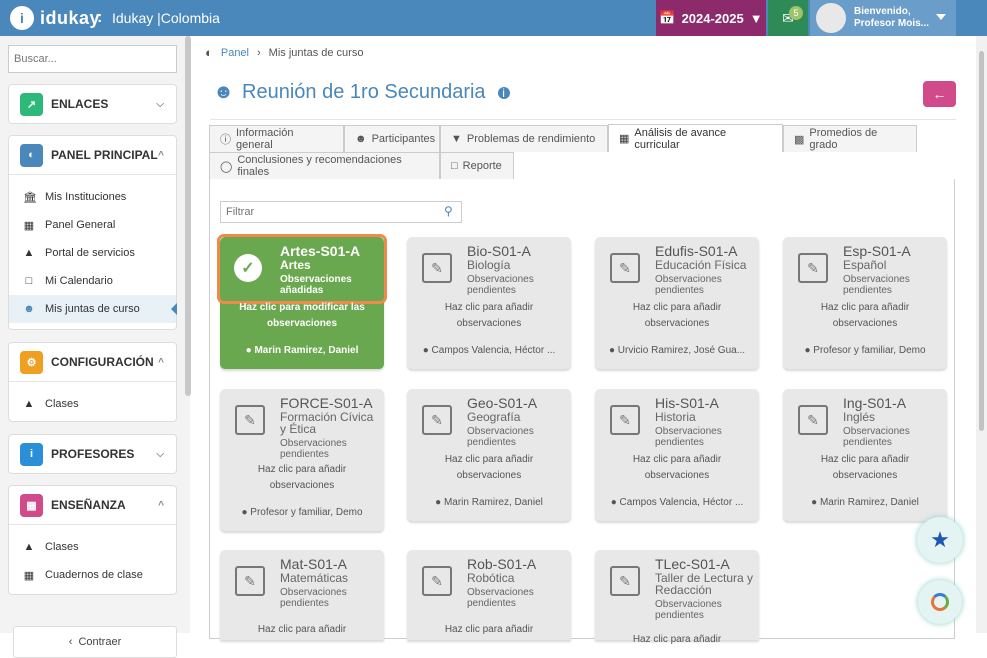 The height and width of the screenshot is (658, 987). What do you see at coordinates (92, 225) in the screenshot?
I see `sidebar-item-panel-general: ▦ Panel General` at bounding box center [92, 225].